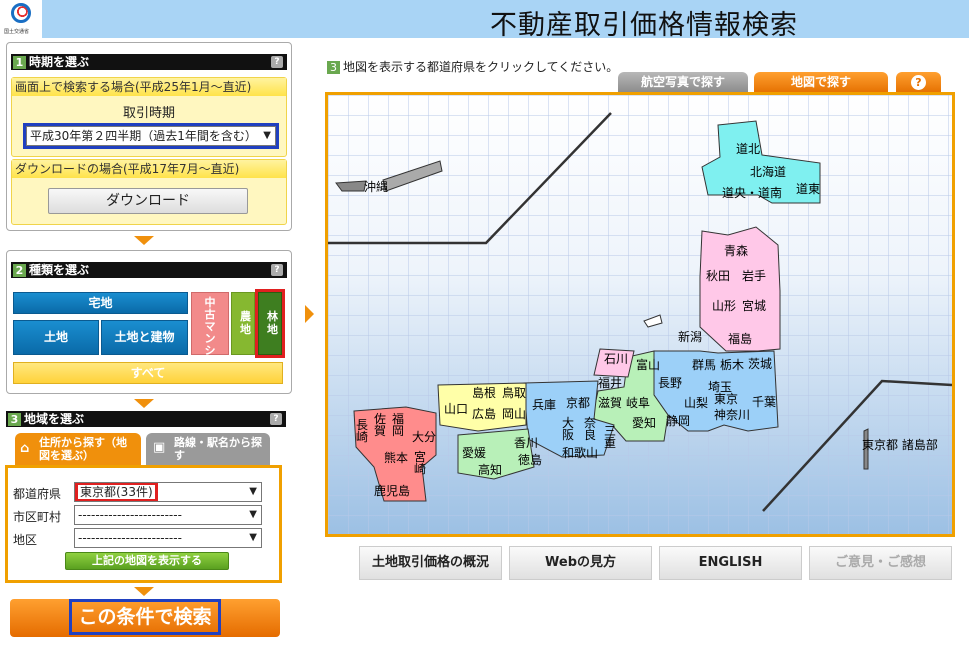  I want to click on type-land-building-button: 土地と建物, so click(144, 337).